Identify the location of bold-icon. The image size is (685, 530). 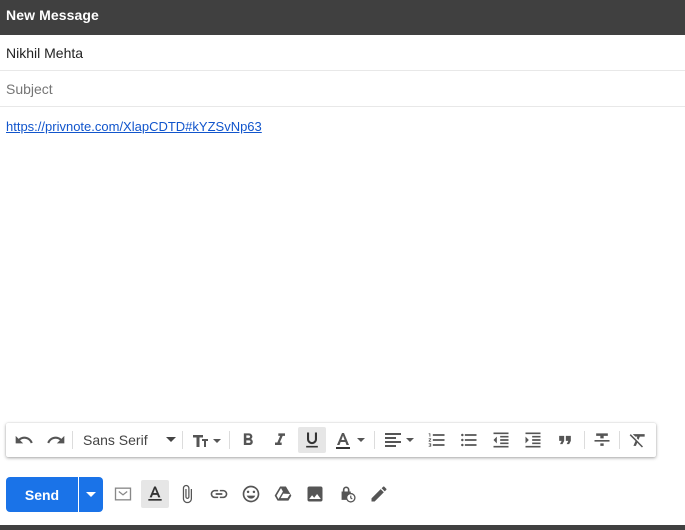
(248, 440).